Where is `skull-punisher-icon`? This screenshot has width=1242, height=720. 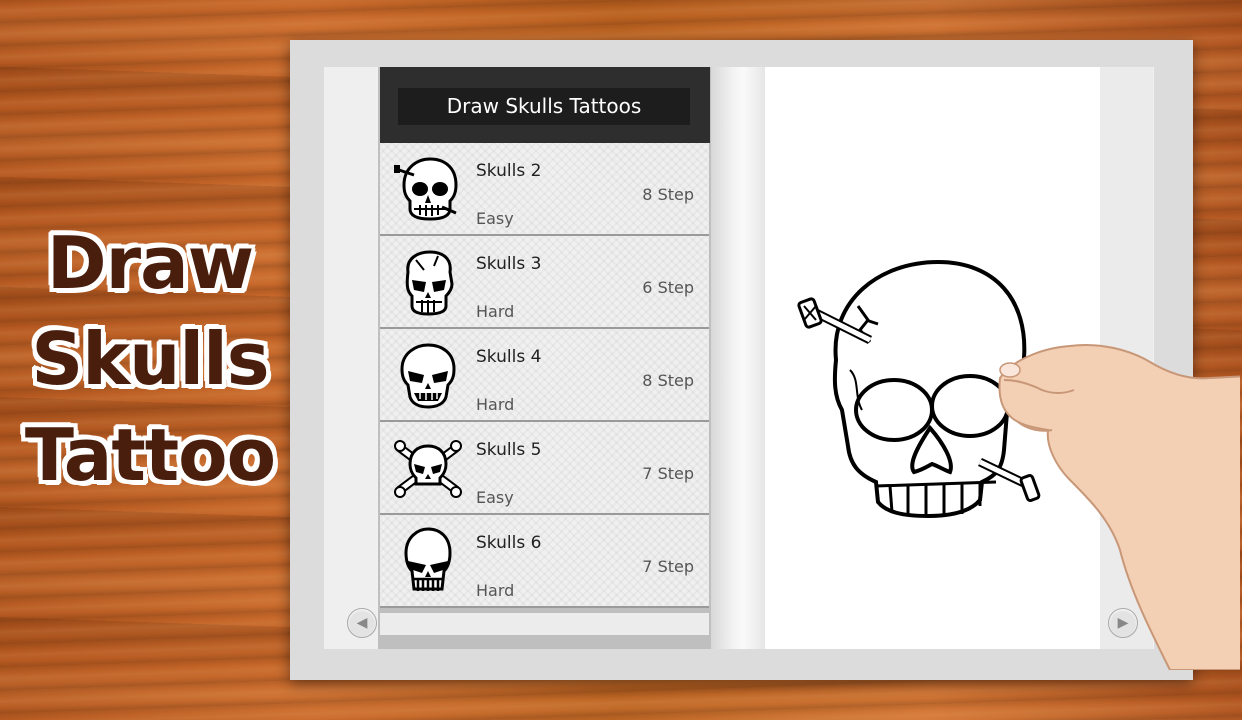
skull-punisher-icon is located at coordinates (428, 559).